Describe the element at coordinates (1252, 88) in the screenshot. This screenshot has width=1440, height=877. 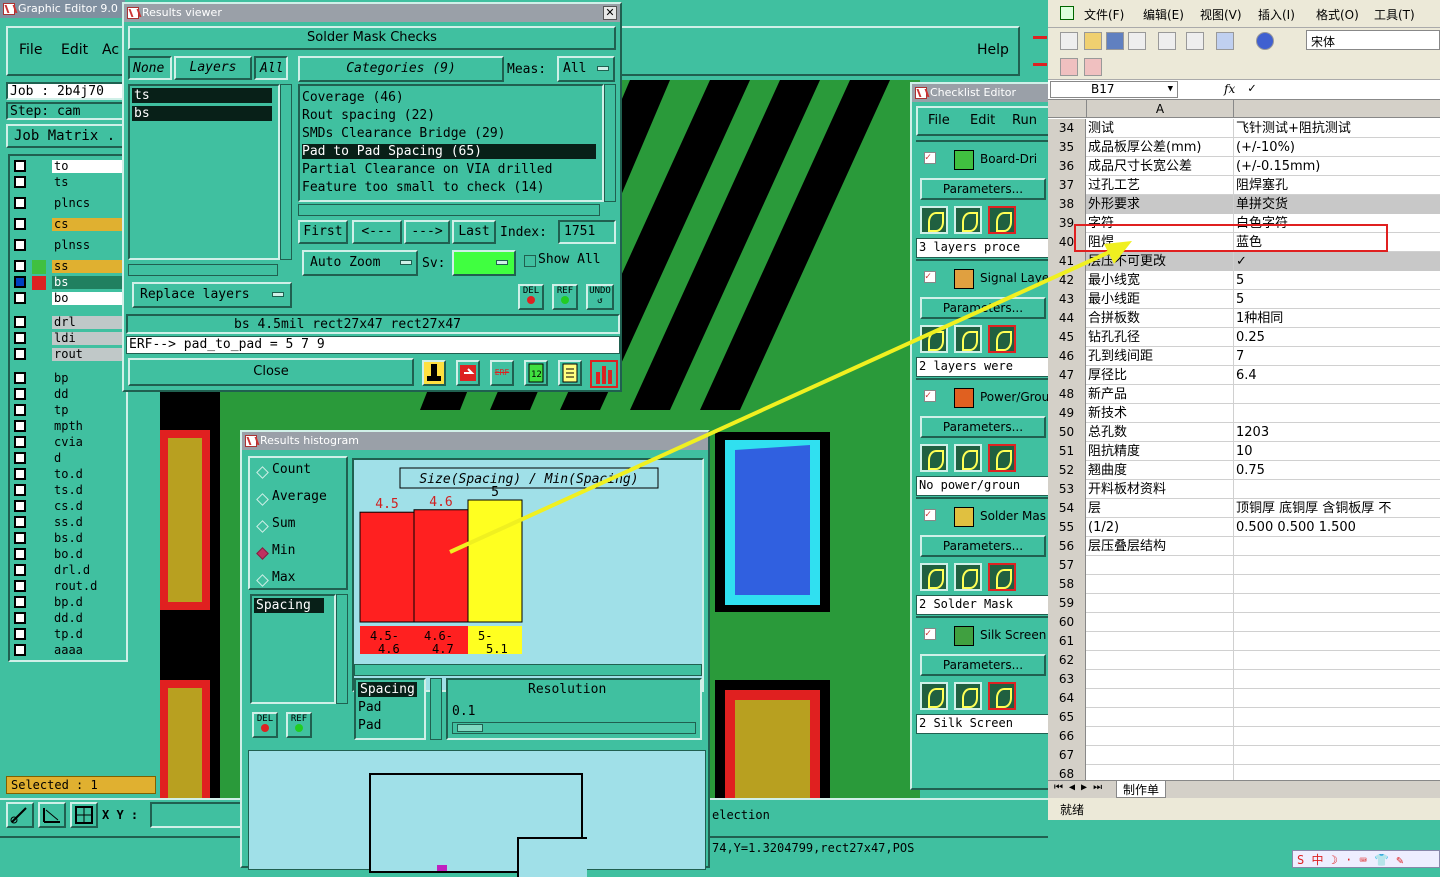
I see `formula-content: ✓` at that location.